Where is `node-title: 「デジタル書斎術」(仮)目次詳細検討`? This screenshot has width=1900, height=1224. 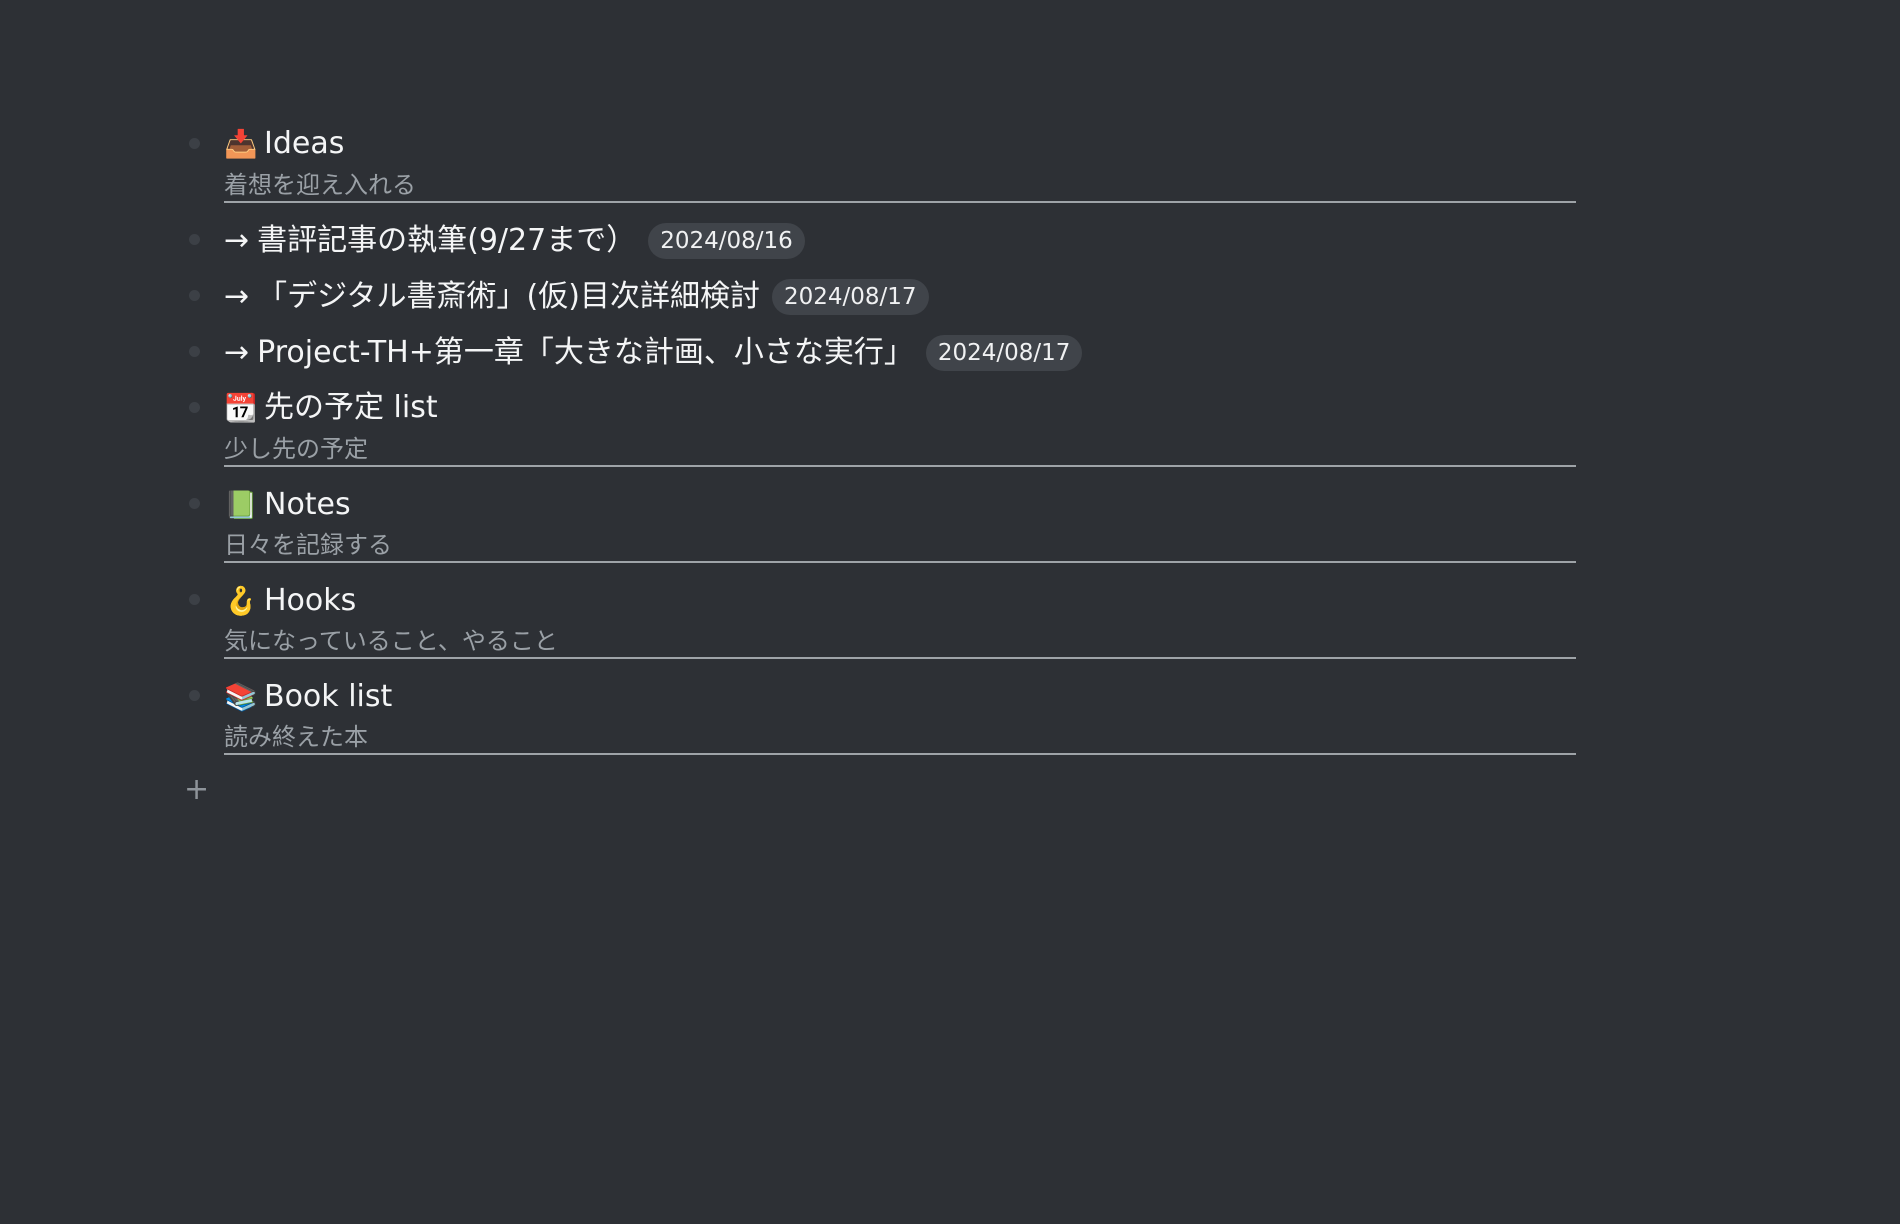 node-title: 「デジタル書斎術」(仮)目次詳細検討 is located at coordinates (508, 297).